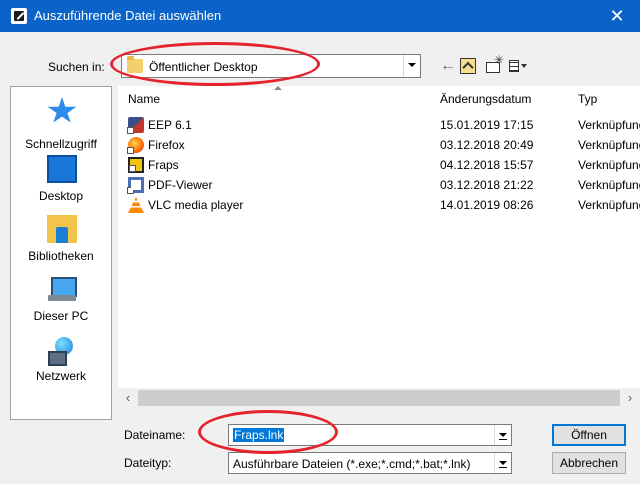  I want to click on cancel-button: Abbrechen, so click(589, 463).